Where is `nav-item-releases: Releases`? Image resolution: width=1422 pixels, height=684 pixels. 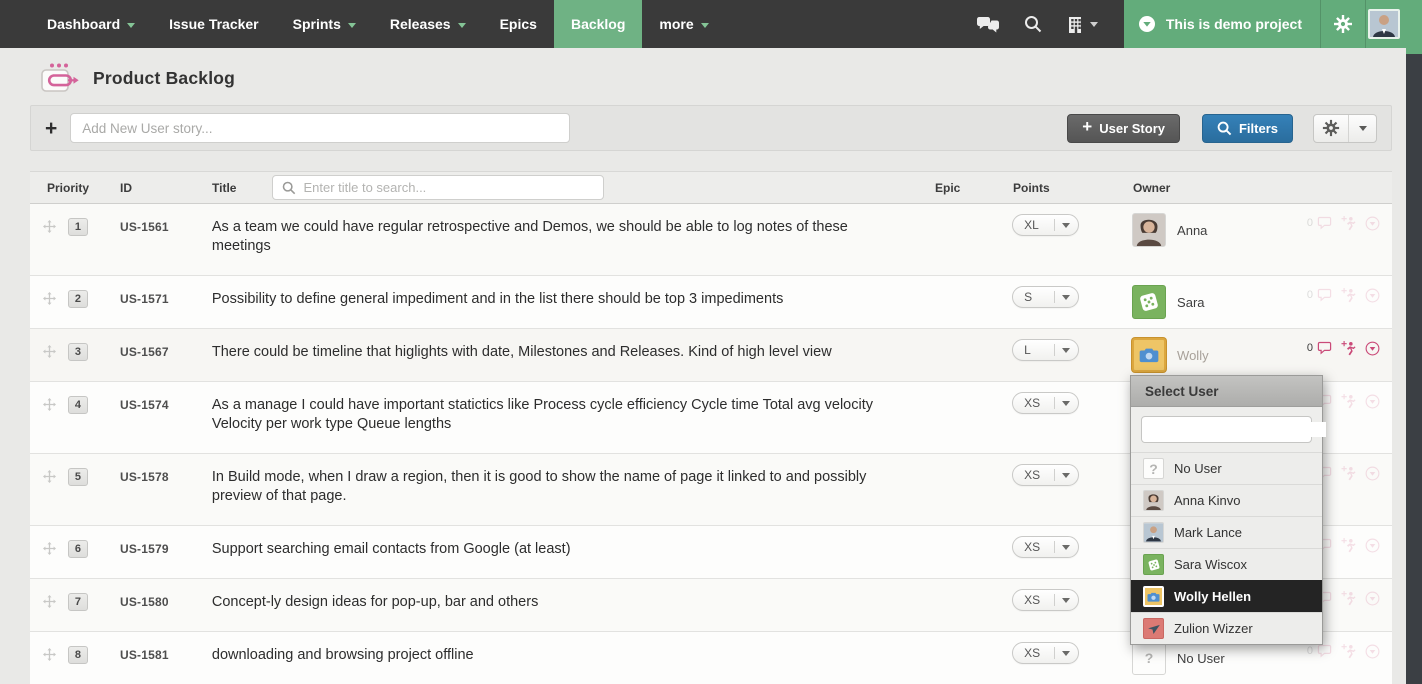
nav-item-releases: Releases is located at coordinates (428, 24).